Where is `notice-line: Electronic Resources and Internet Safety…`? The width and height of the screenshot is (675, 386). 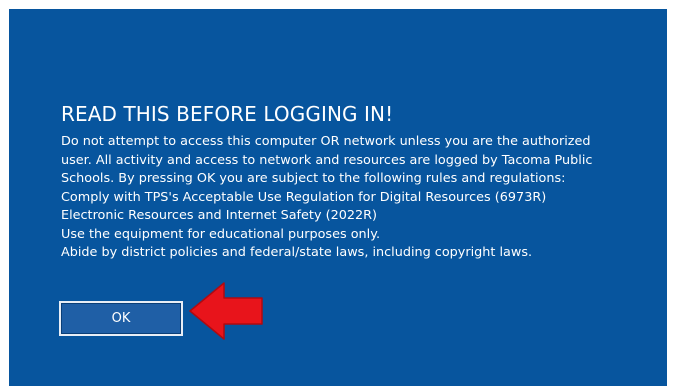 notice-line: Electronic Resources and Internet Safety… is located at coordinates (219, 215).